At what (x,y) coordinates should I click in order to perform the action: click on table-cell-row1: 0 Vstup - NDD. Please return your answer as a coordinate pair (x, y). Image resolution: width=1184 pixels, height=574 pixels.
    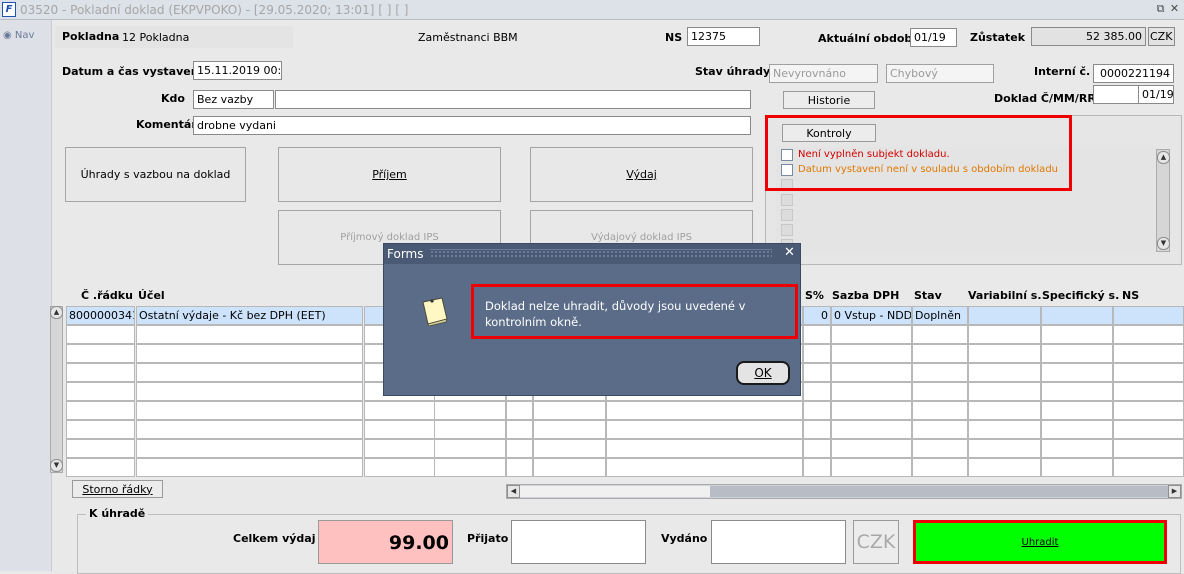
    Looking at the image, I should click on (871, 315).